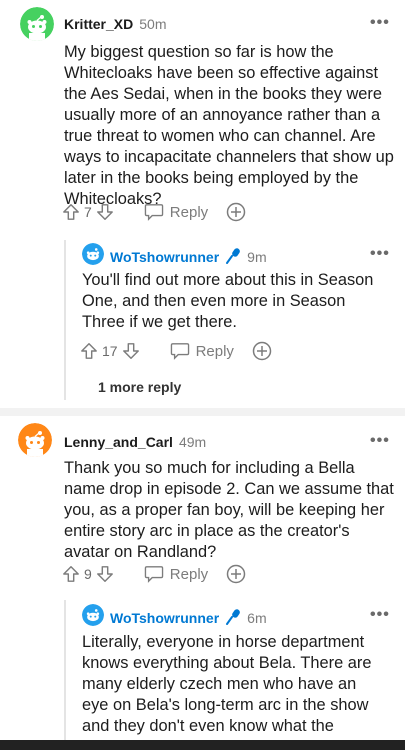 The image size is (405, 750). What do you see at coordinates (98, 24) in the screenshot?
I see `username: Kritter_XD` at bounding box center [98, 24].